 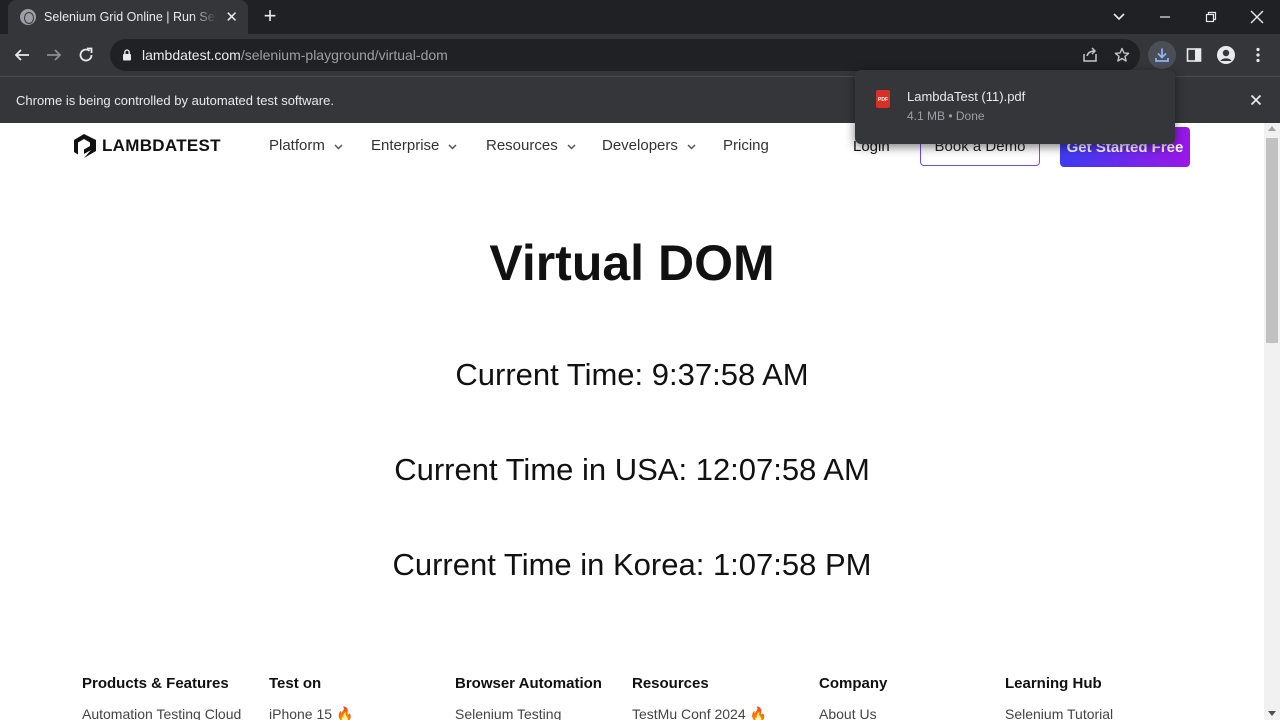 I want to click on nav-resources: Resources, so click(x=531, y=145).